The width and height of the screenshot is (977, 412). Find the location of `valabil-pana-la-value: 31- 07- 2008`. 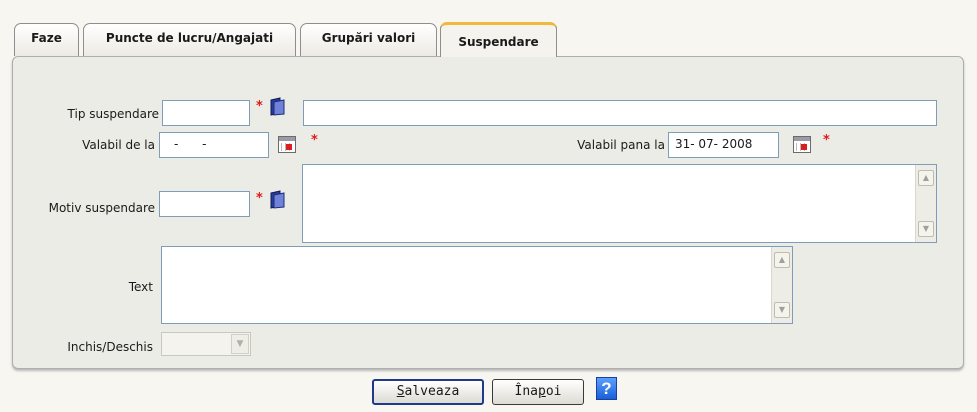

valabil-pana-la-value: 31- 07- 2008 is located at coordinates (714, 144).